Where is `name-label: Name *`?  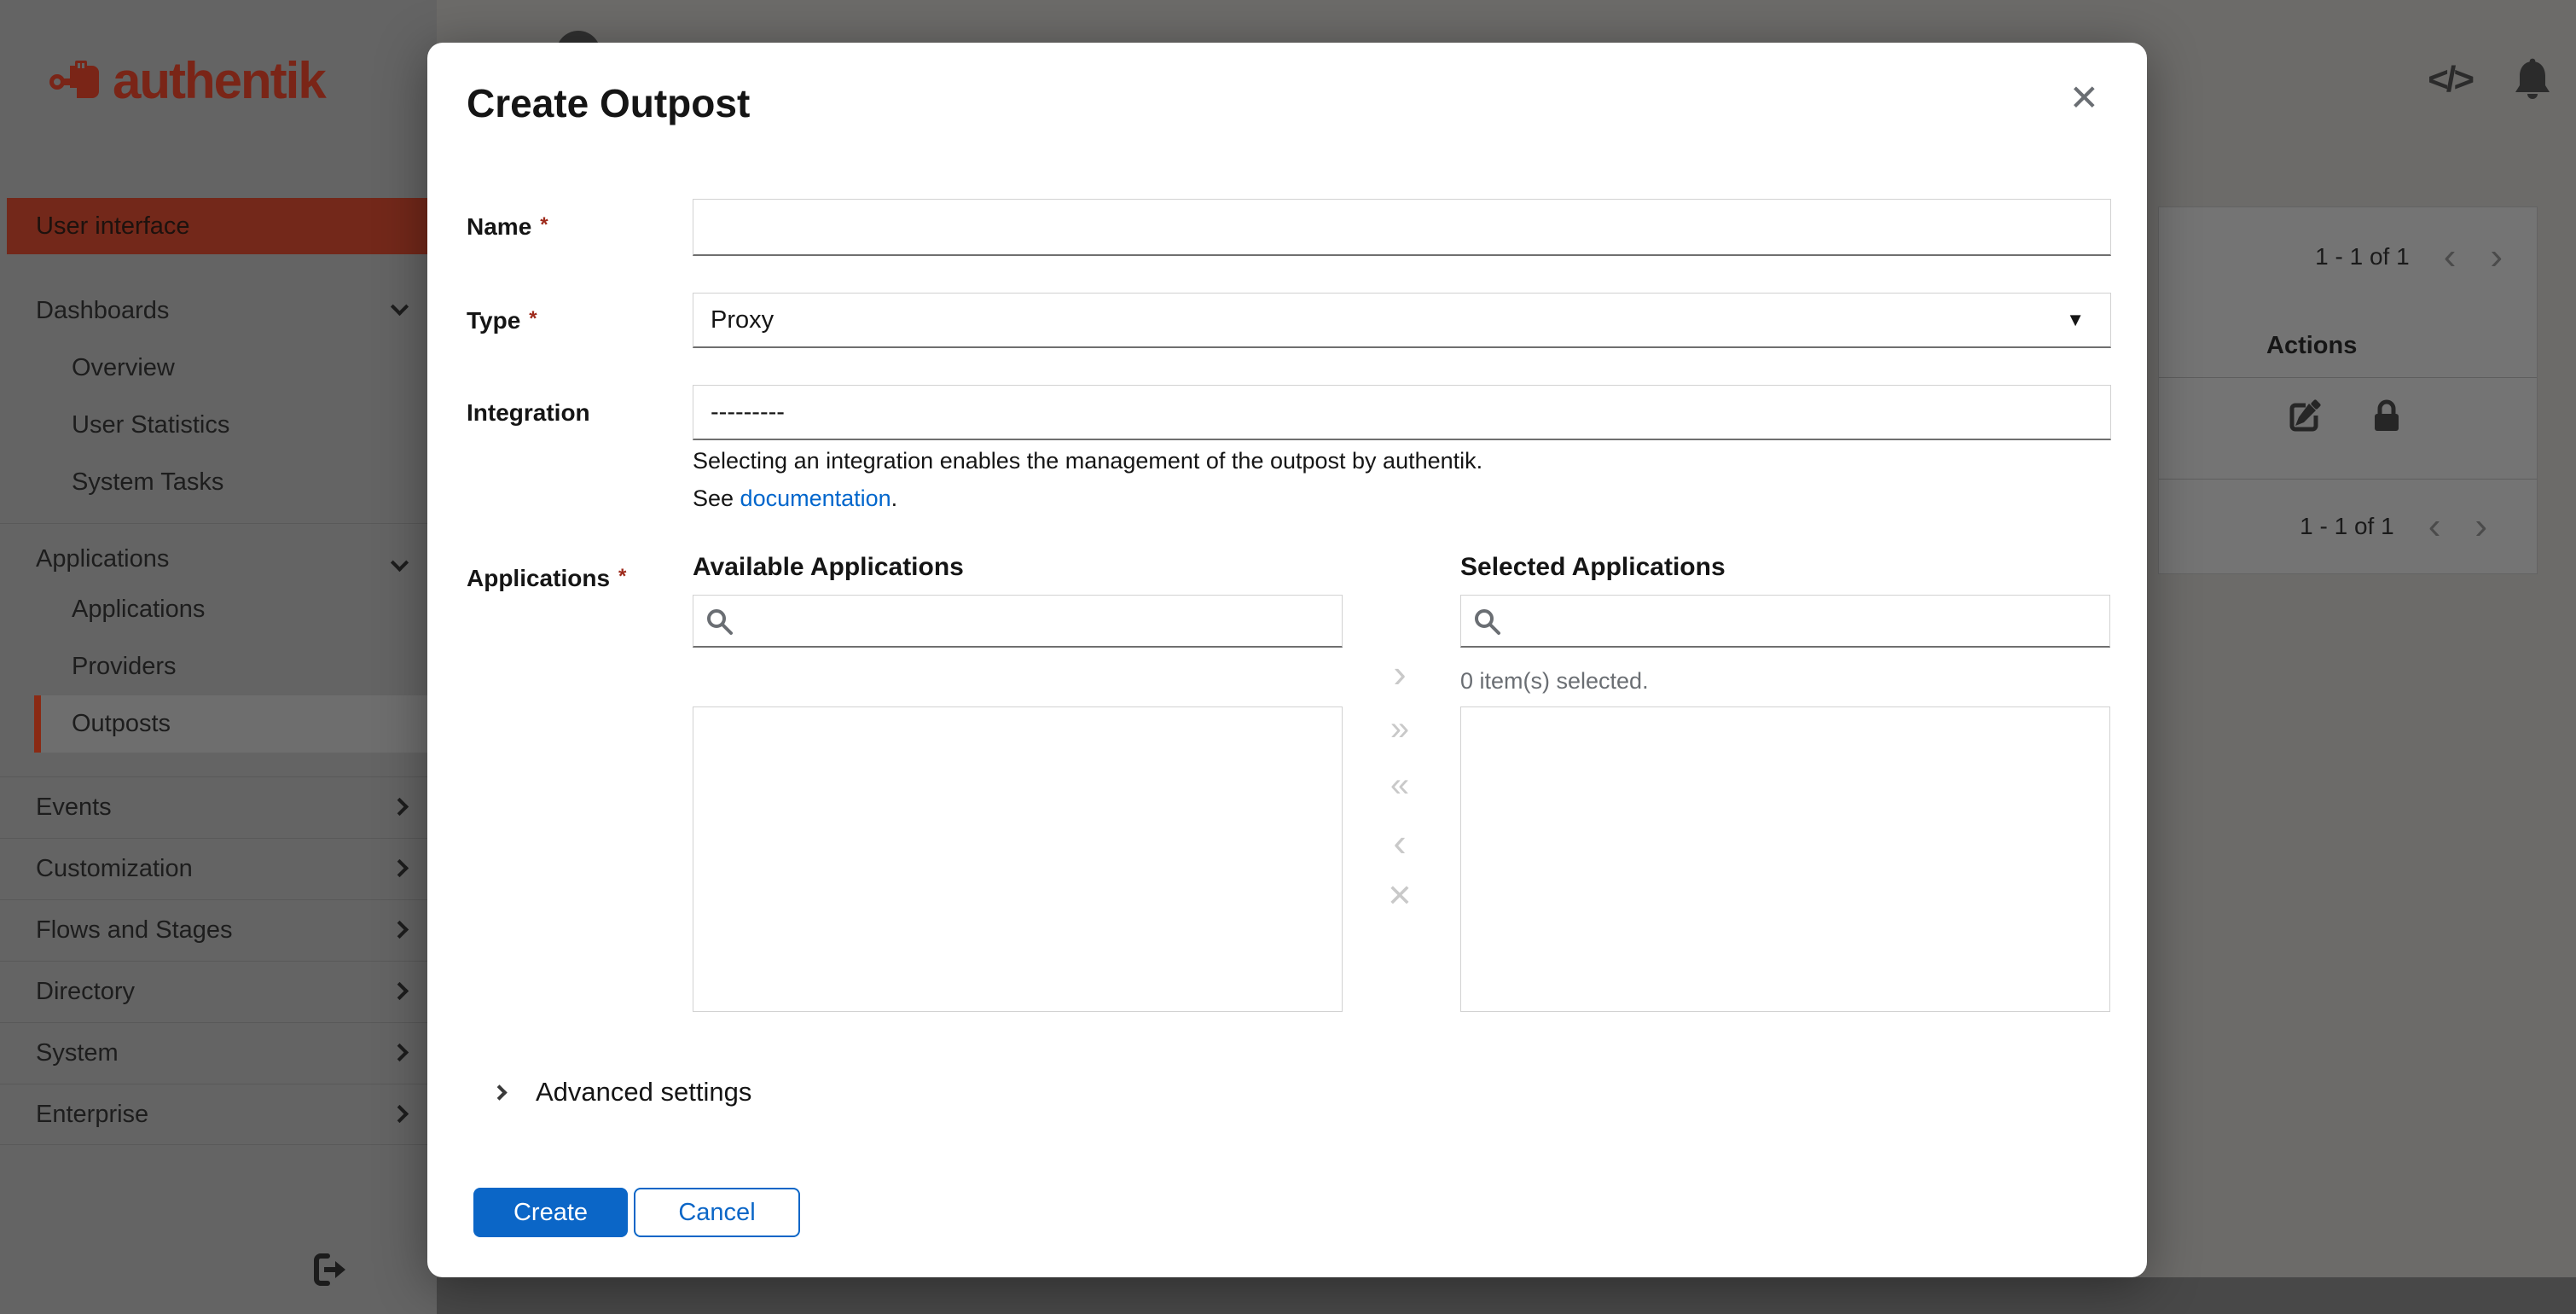 name-label: Name * is located at coordinates (507, 227).